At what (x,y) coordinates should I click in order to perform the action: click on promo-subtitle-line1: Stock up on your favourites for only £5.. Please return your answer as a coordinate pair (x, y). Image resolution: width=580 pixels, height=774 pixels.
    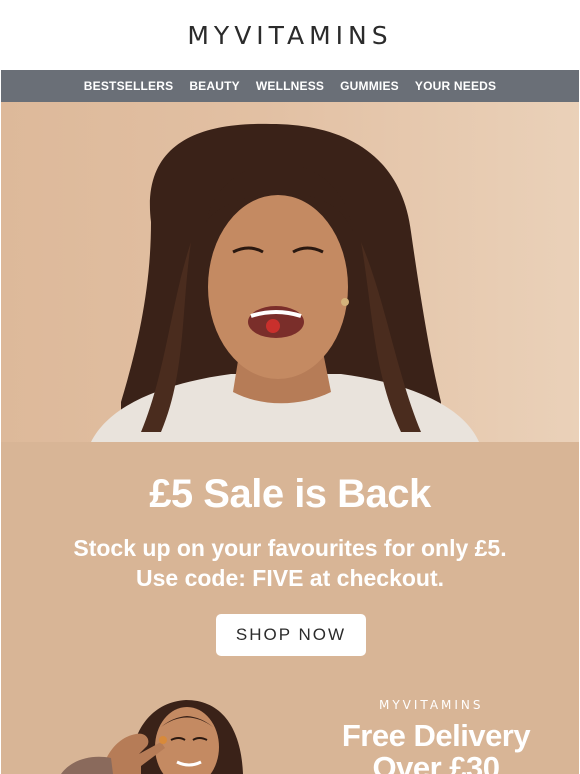
    Looking at the image, I should click on (290, 548).